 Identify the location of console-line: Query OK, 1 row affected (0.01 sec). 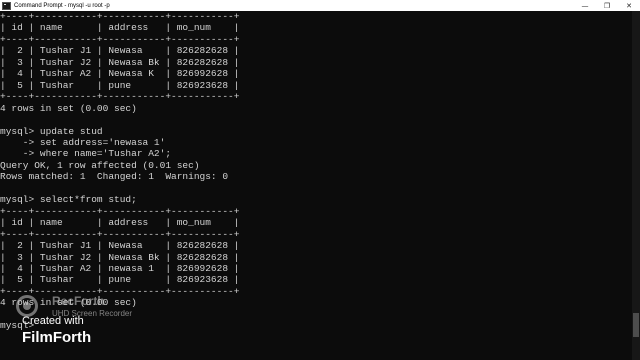
(100, 165).